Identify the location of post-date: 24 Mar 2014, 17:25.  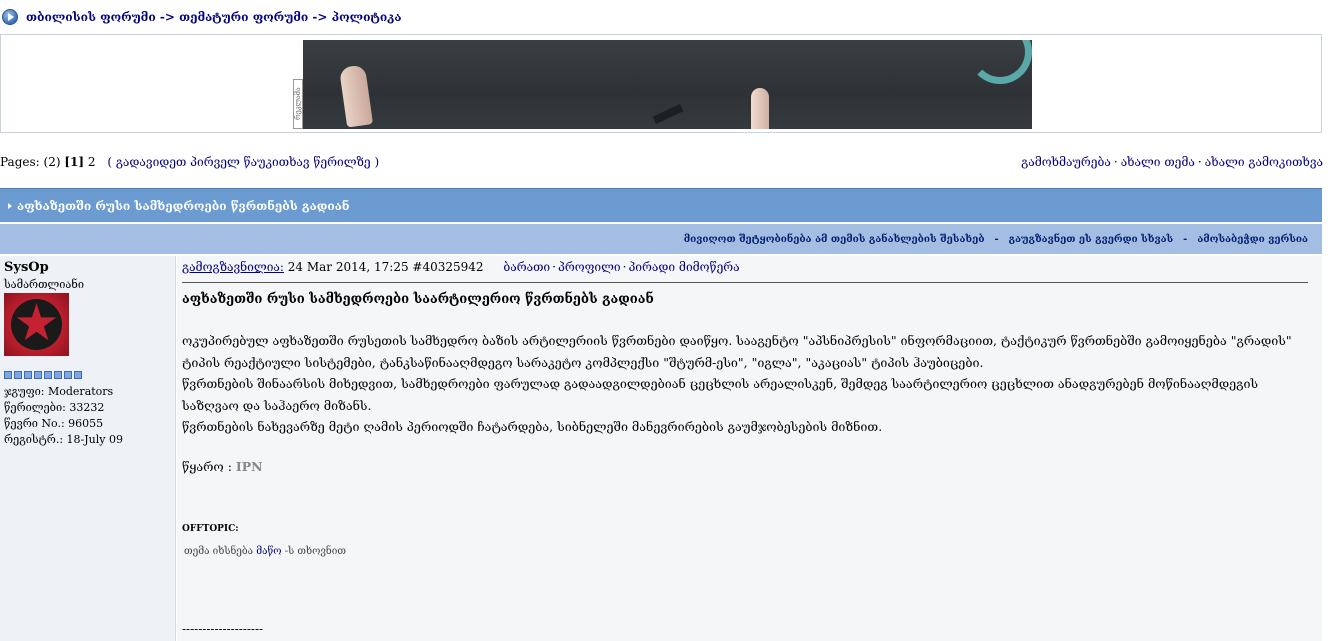
(348, 267).